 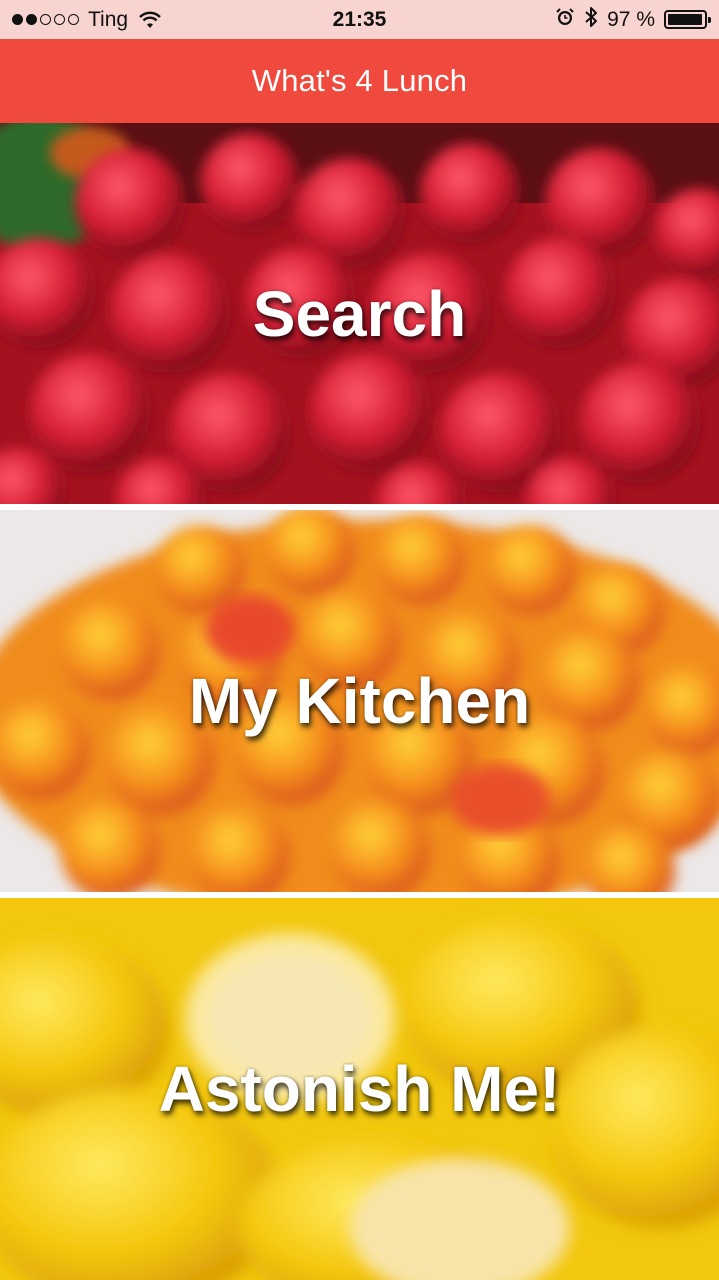 I want to click on app-title: What's 4 Lunch, so click(x=359, y=80).